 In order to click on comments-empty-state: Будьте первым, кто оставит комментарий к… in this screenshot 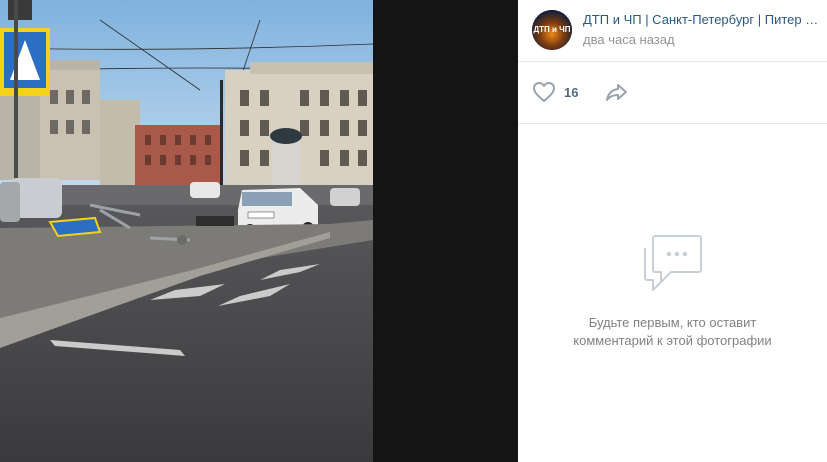, I will do `click(672, 291)`.